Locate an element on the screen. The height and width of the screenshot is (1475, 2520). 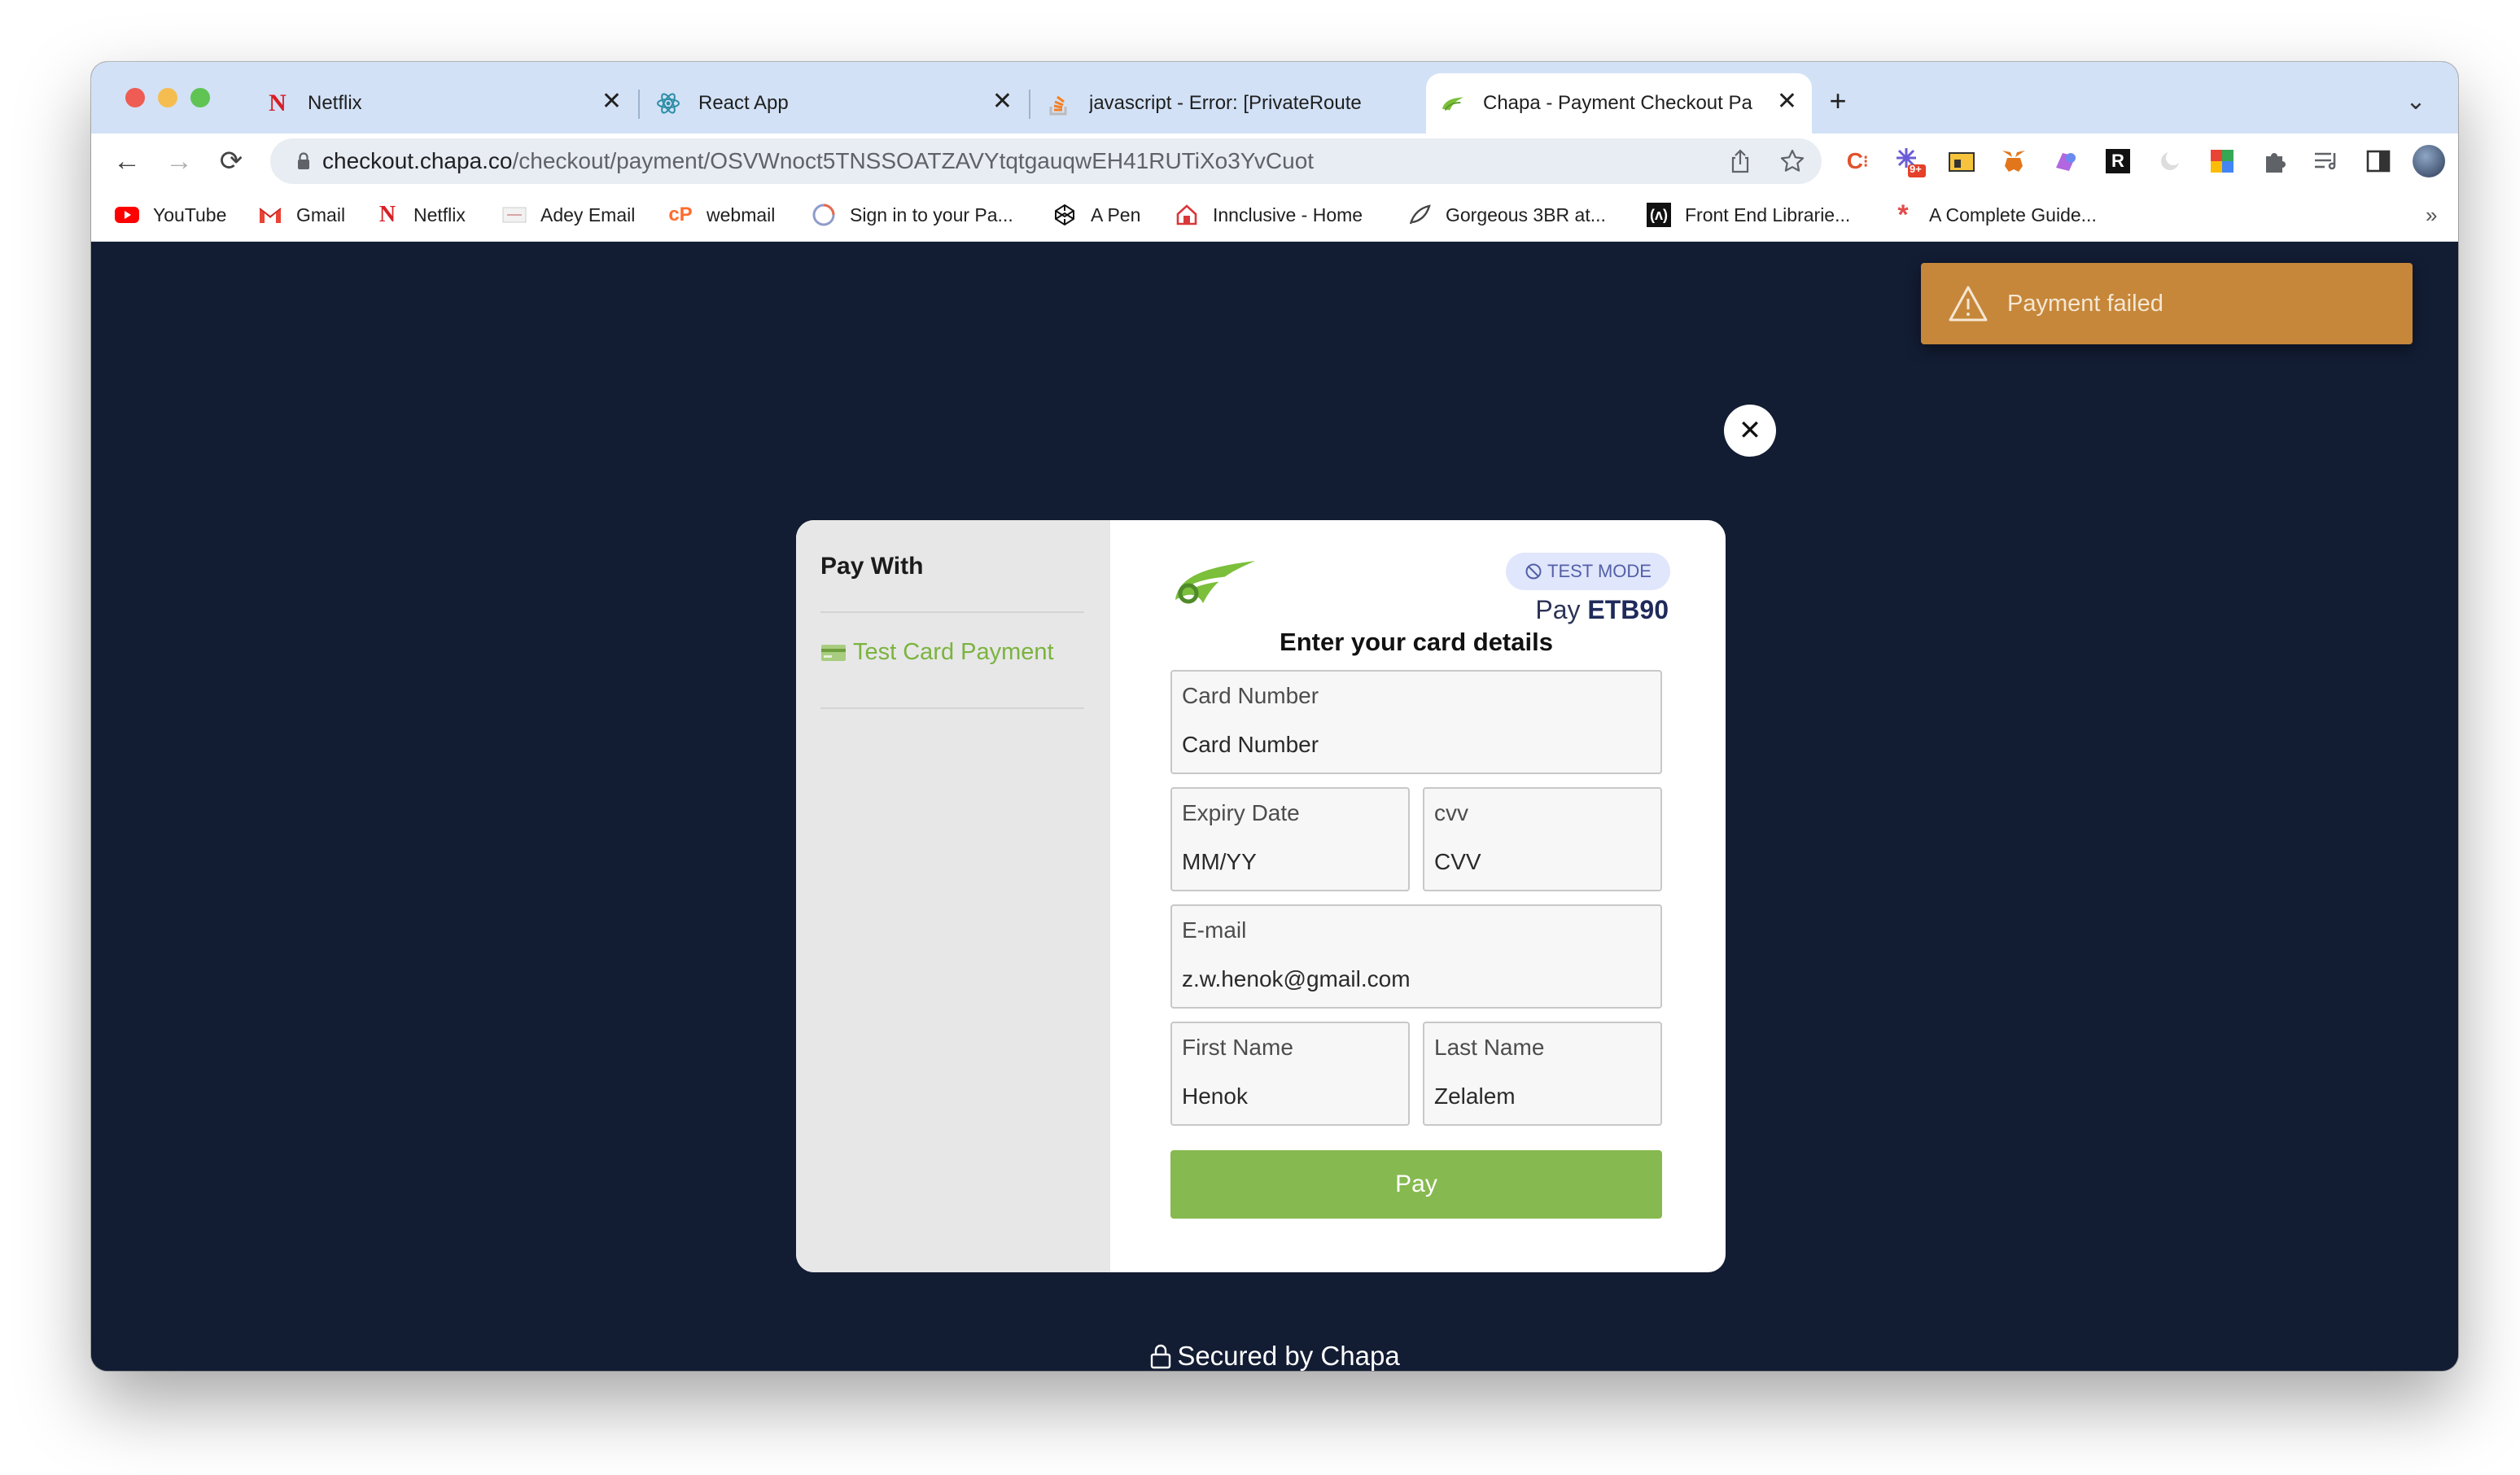
chapa-logo is located at coordinates (1215, 582).